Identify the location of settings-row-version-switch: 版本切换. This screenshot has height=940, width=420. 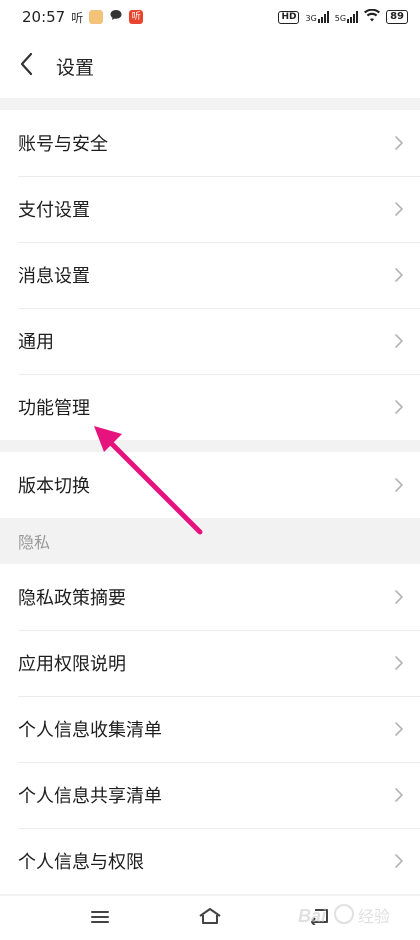
(210, 485).